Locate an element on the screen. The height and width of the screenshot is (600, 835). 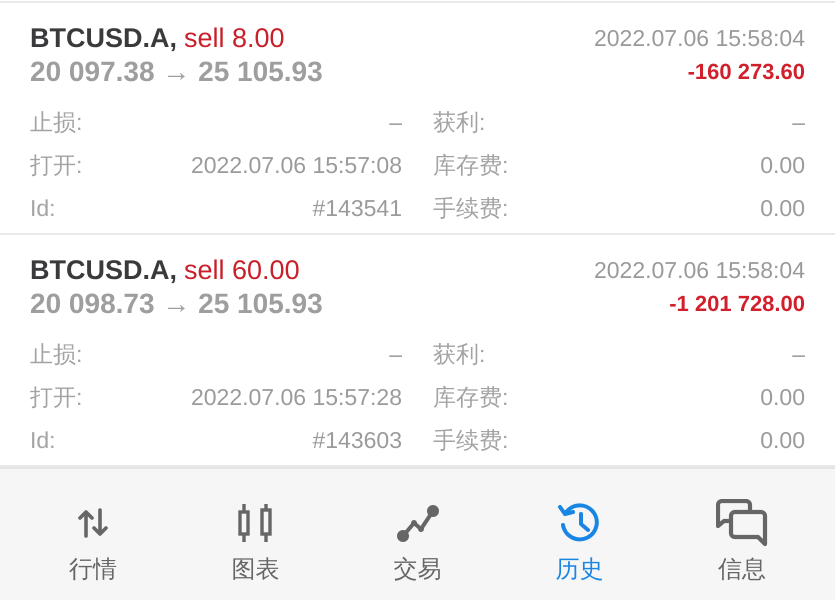
profit-text: -1 201 728.00 is located at coordinates (737, 304).